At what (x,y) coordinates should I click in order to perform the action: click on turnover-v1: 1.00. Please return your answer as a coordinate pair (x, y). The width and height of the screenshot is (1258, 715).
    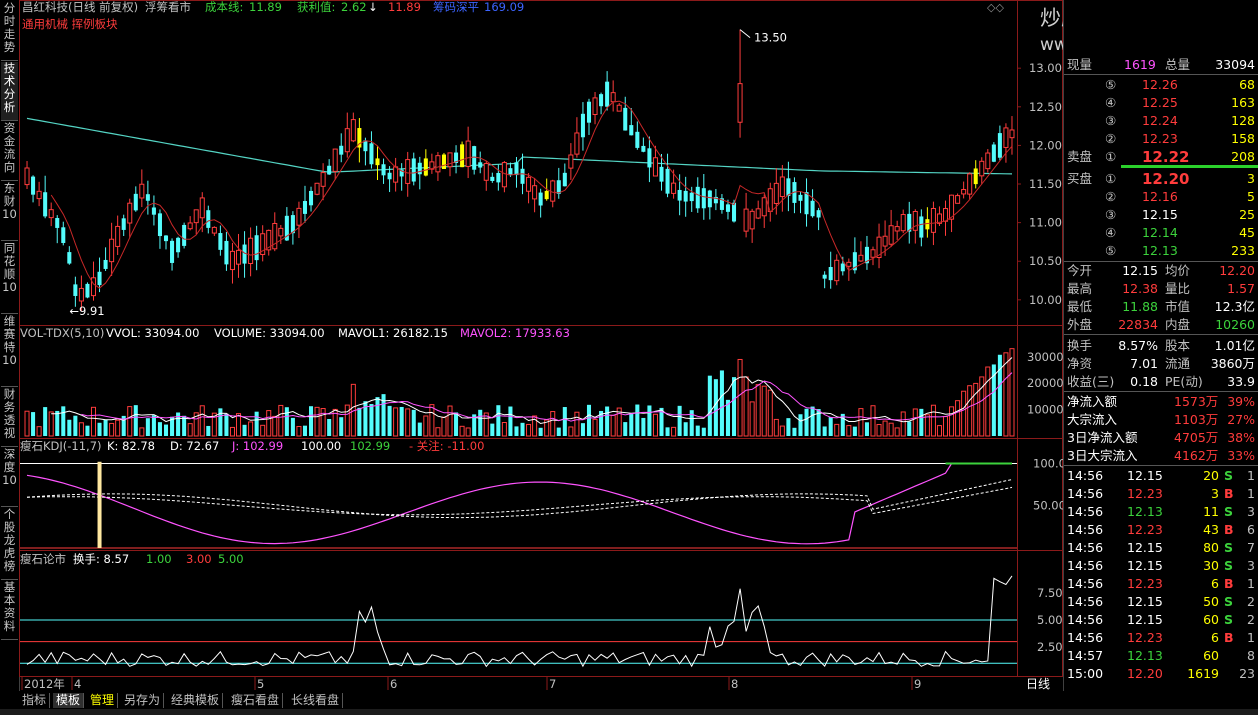
    Looking at the image, I should click on (159, 559).